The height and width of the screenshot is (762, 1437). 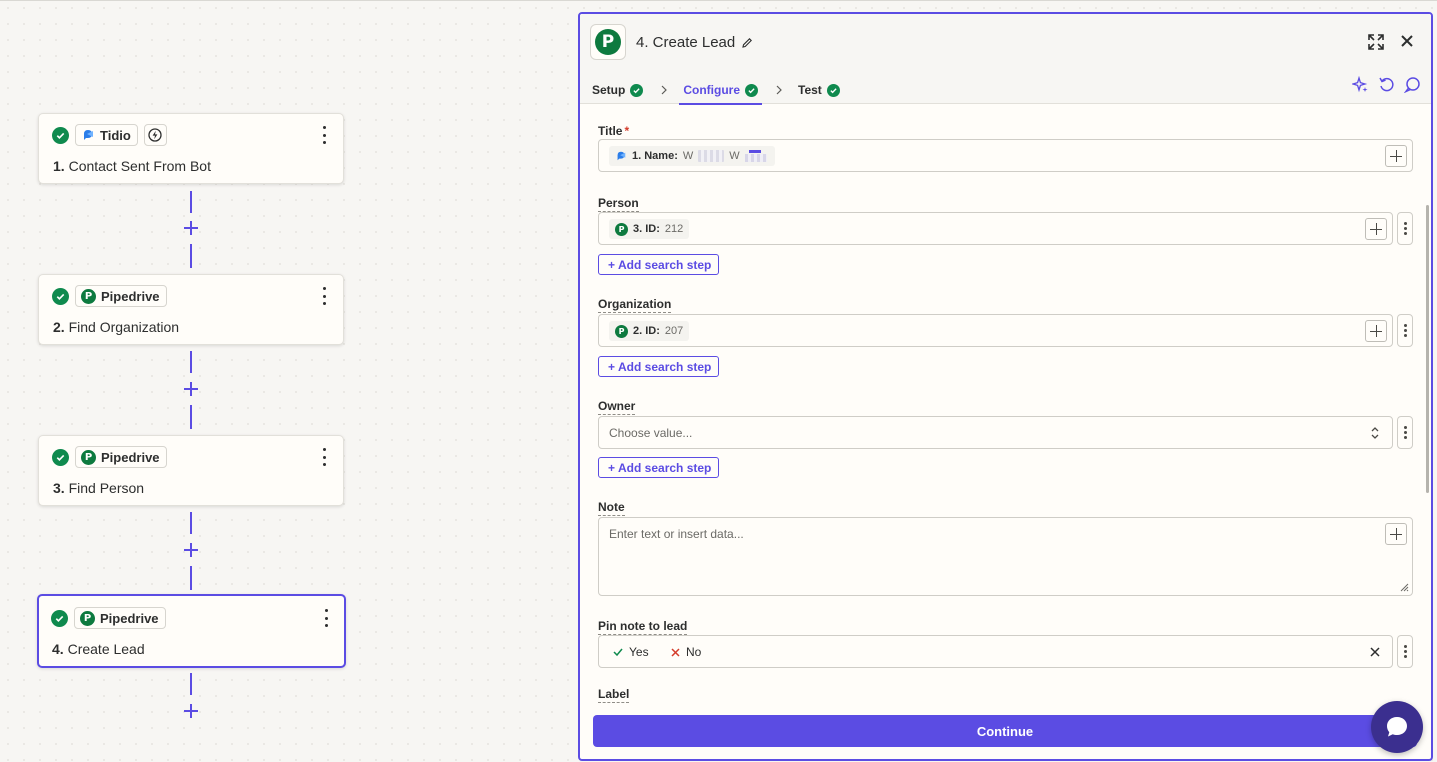 I want to click on step-number: 4., so click(x=58, y=649).